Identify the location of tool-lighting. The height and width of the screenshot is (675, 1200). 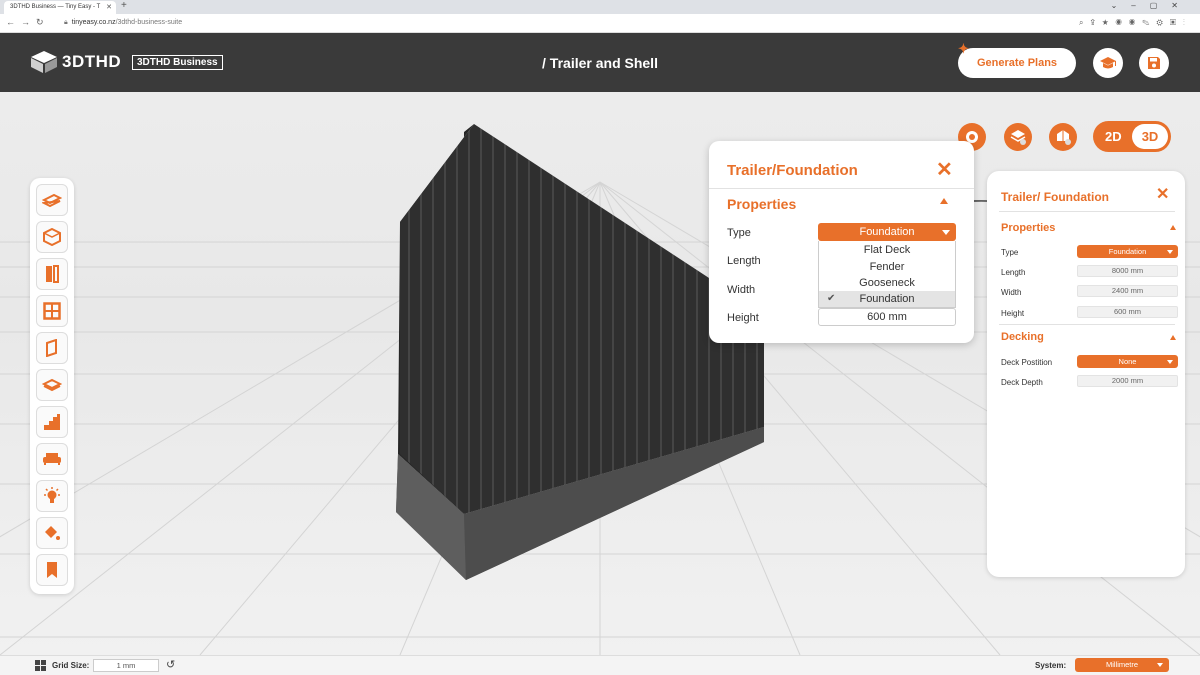
(52, 496).